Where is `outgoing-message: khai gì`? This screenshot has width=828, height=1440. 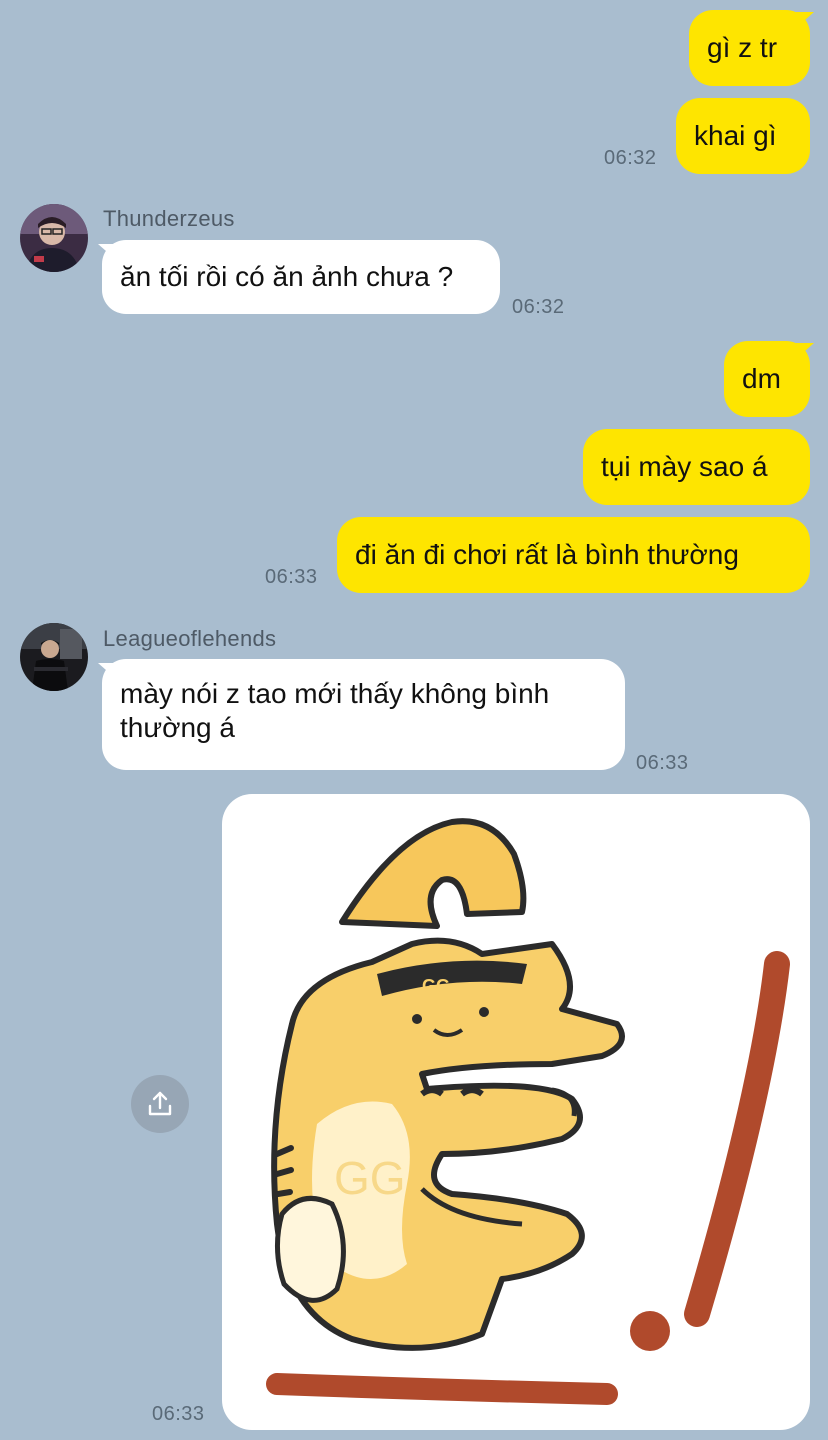 outgoing-message: khai gì is located at coordinates (743, 136).